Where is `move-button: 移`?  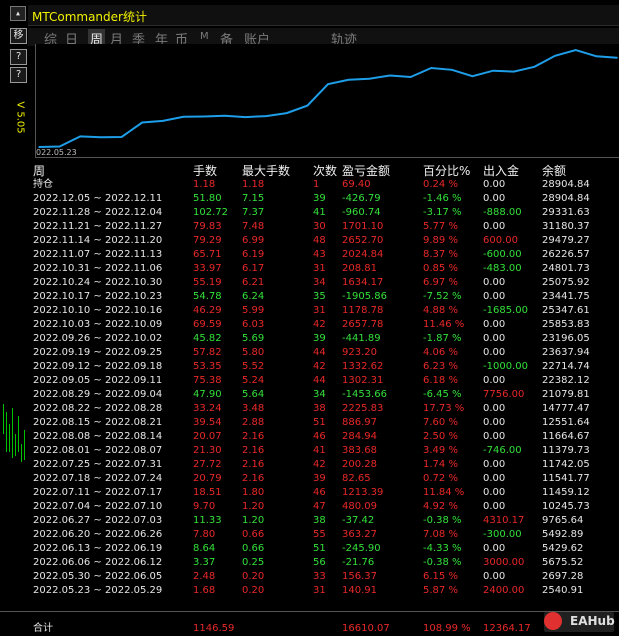 move-button: 移 is located at coordinates (18, 36).